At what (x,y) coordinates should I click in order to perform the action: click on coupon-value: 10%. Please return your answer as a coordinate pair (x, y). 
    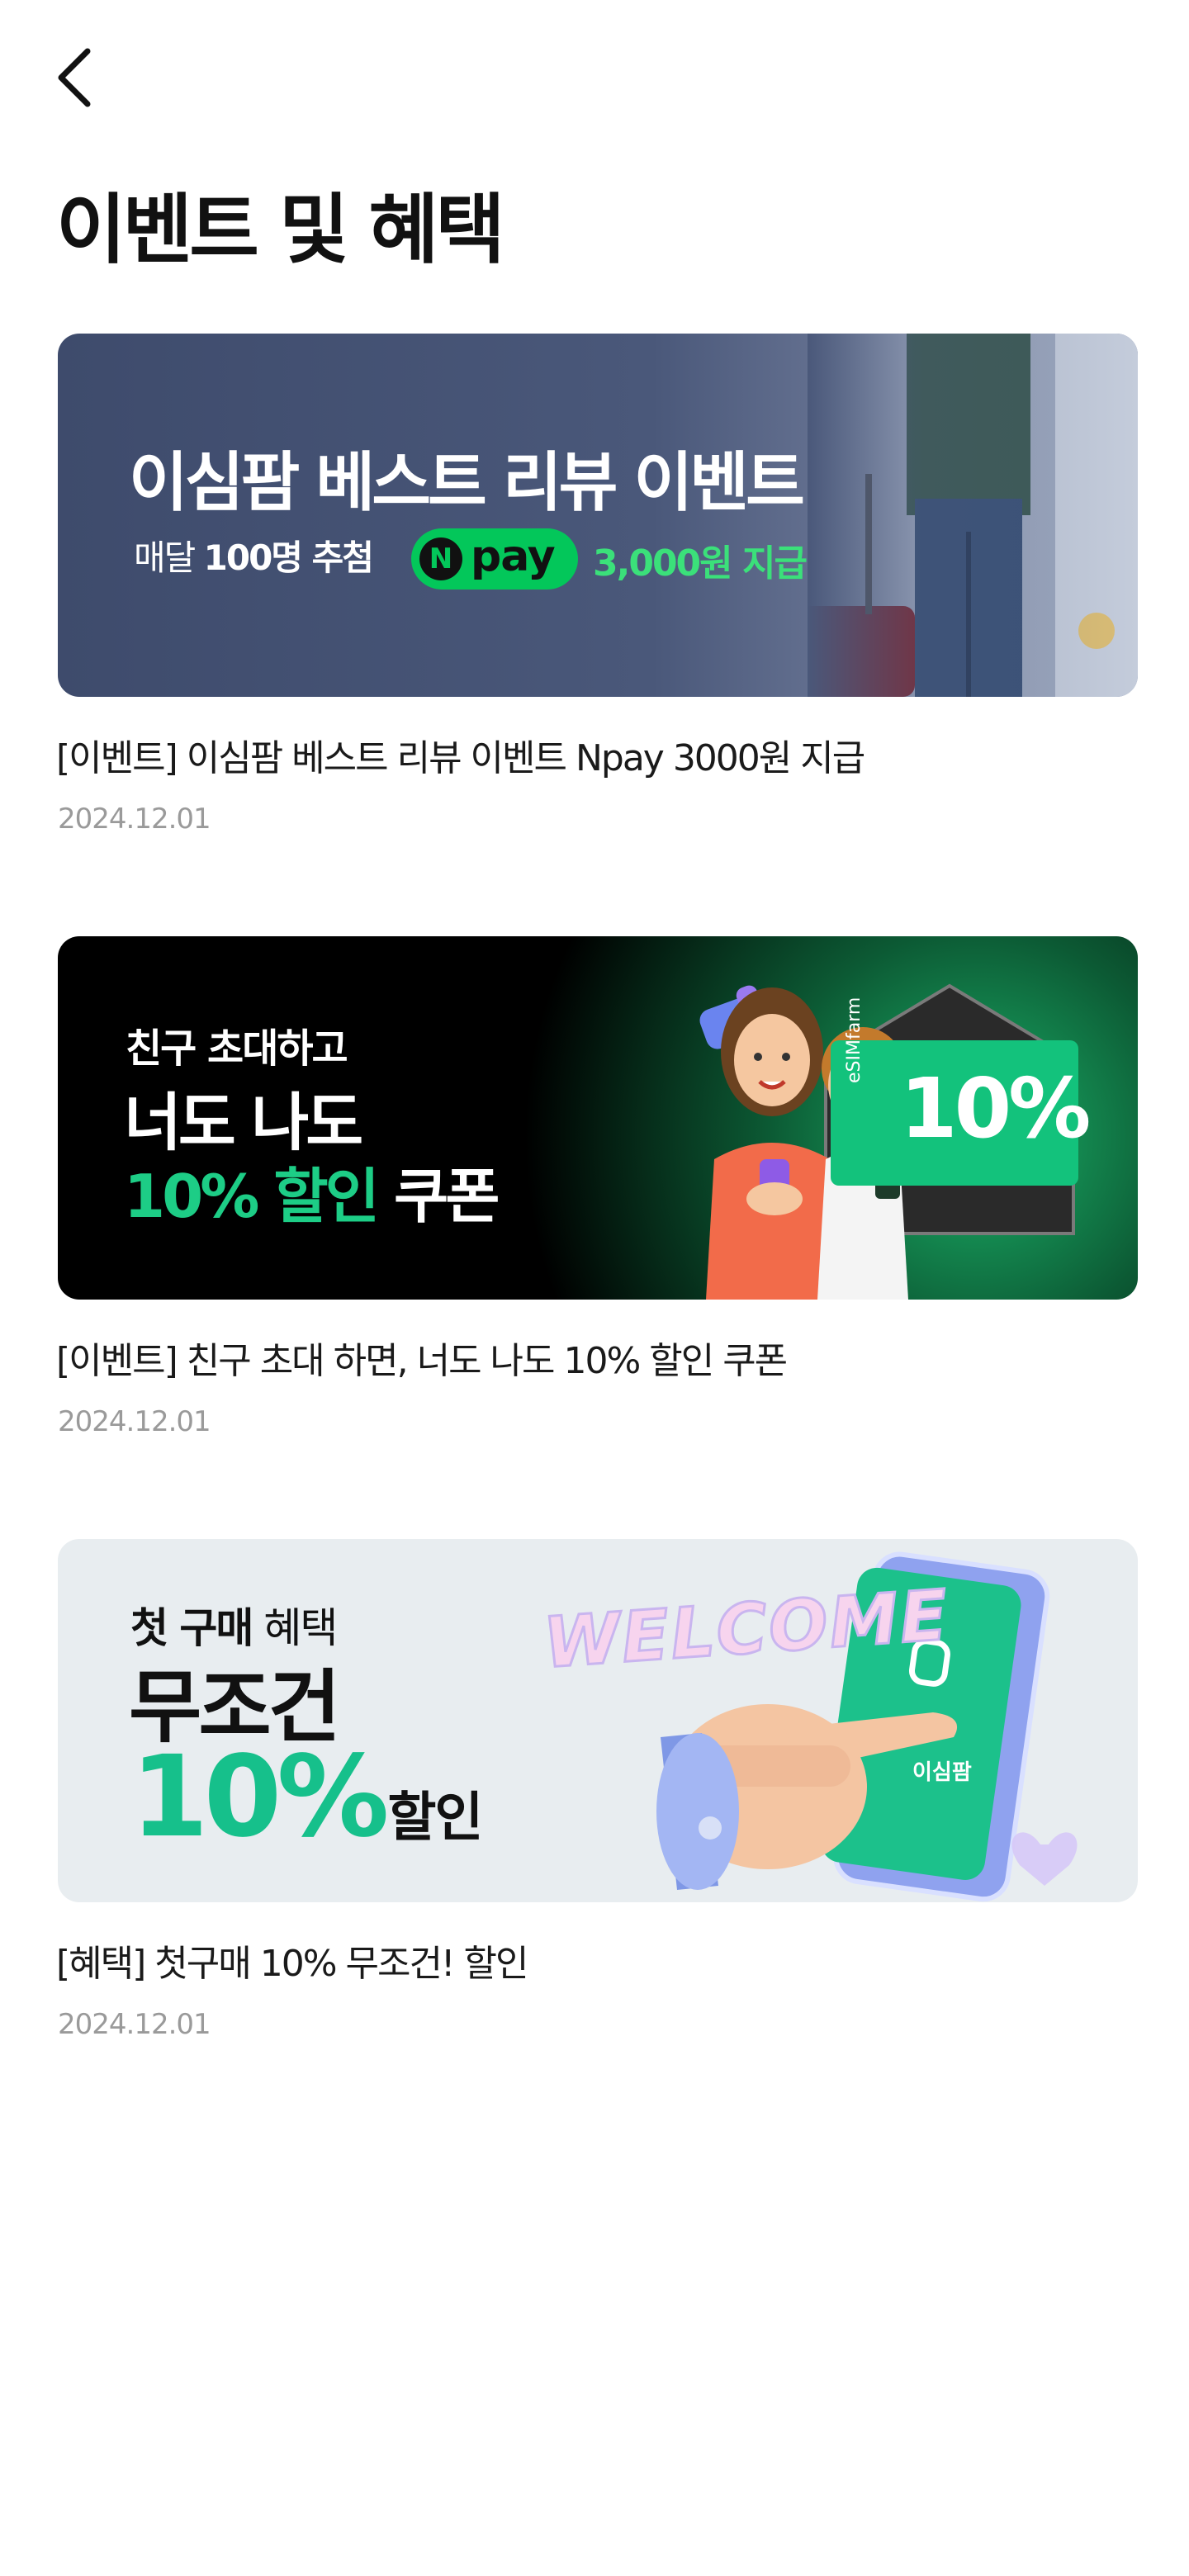
    Looking at the image, I should click on (995, 1108).